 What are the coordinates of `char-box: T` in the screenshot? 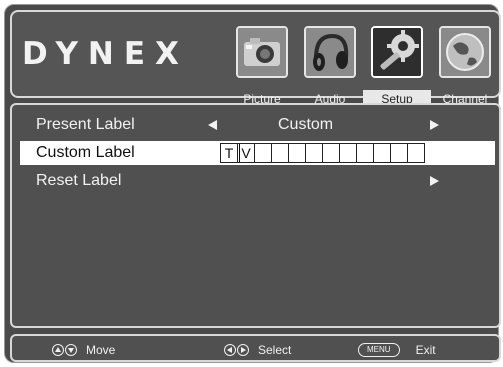 It's located at (229, 153).